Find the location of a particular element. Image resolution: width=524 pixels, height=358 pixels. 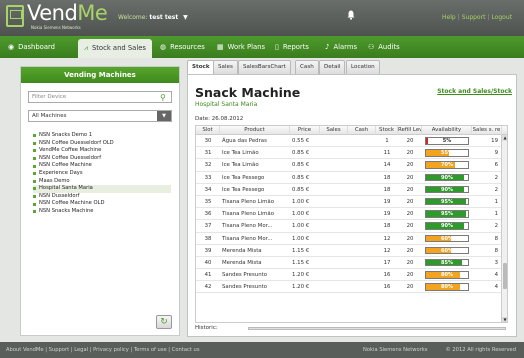

machine-list-item: VendMe Coffee Machine is located at coordinates (102, 151).